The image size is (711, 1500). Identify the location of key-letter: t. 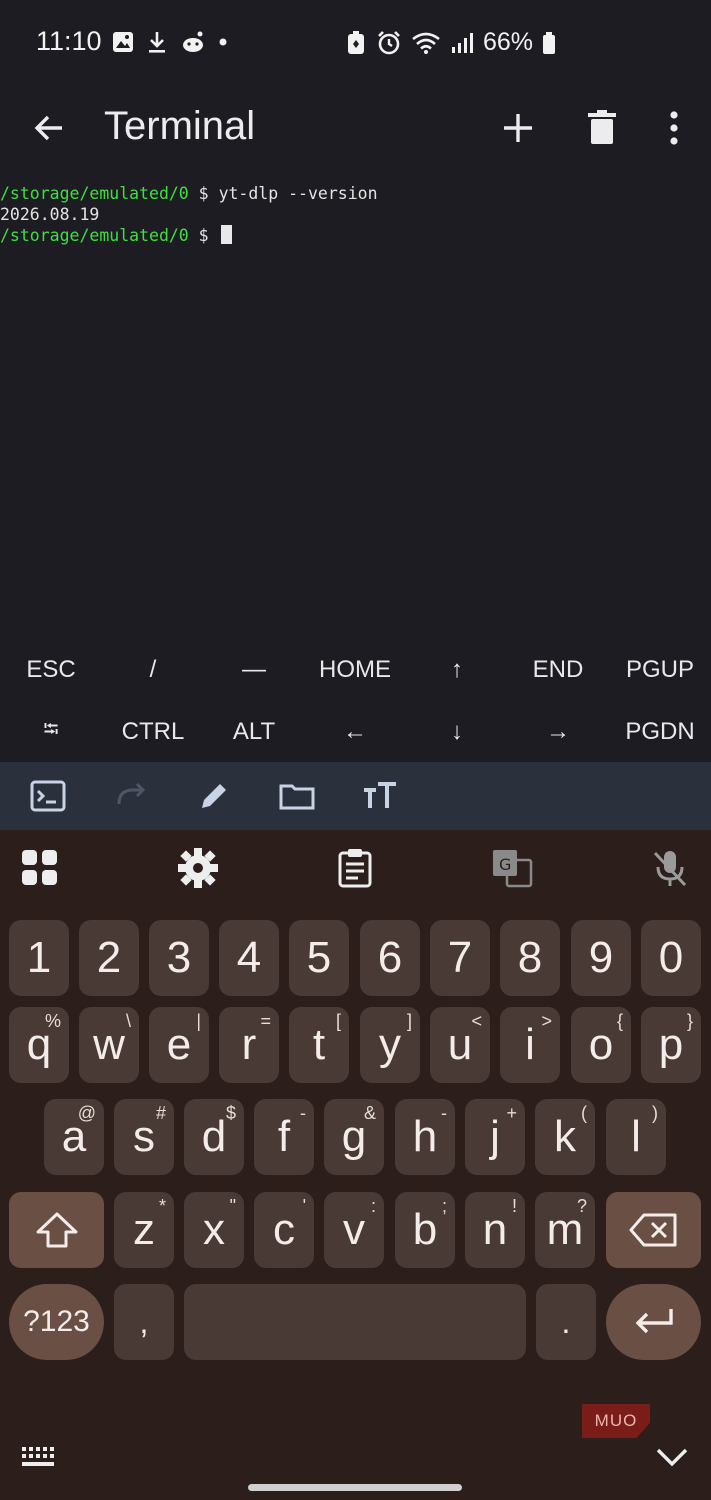
(319, 1044).